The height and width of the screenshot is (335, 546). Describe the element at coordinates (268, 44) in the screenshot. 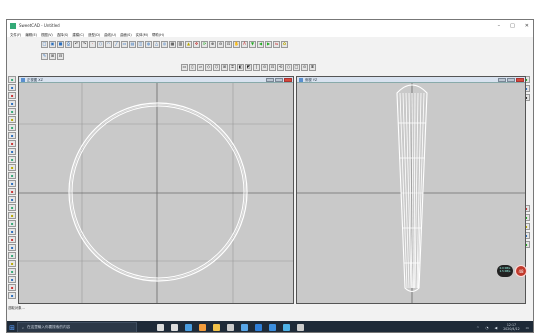

I see `right-icon: ▶` at that location.